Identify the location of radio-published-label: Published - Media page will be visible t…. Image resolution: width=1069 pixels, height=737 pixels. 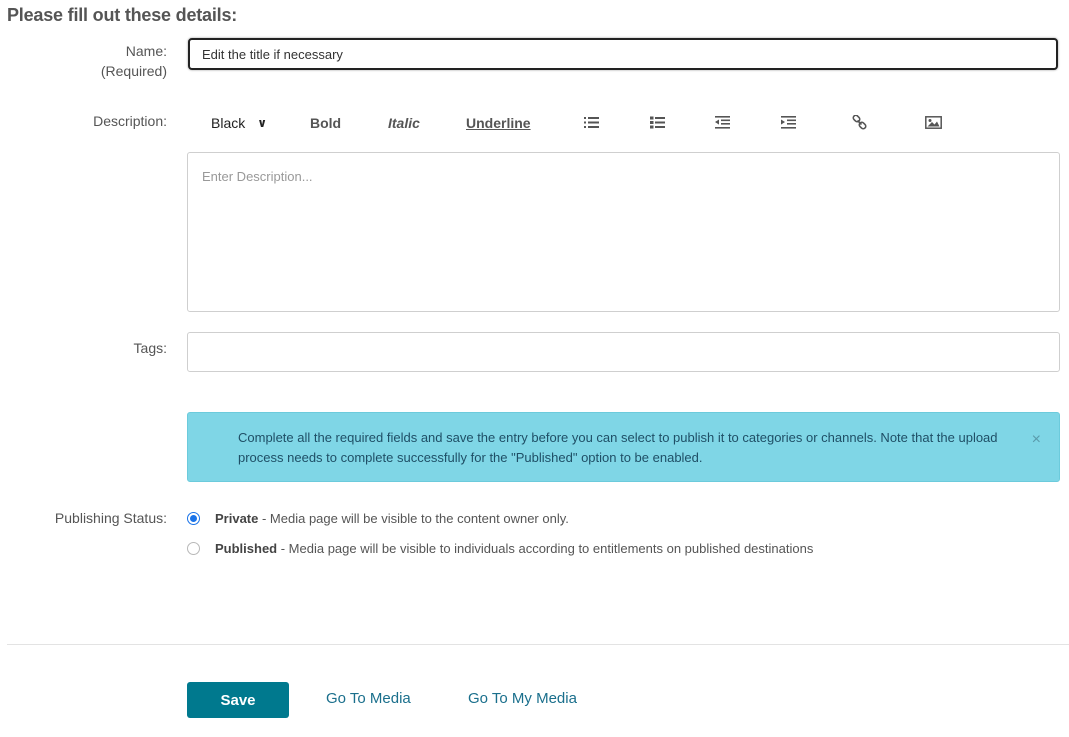
(514, 549).